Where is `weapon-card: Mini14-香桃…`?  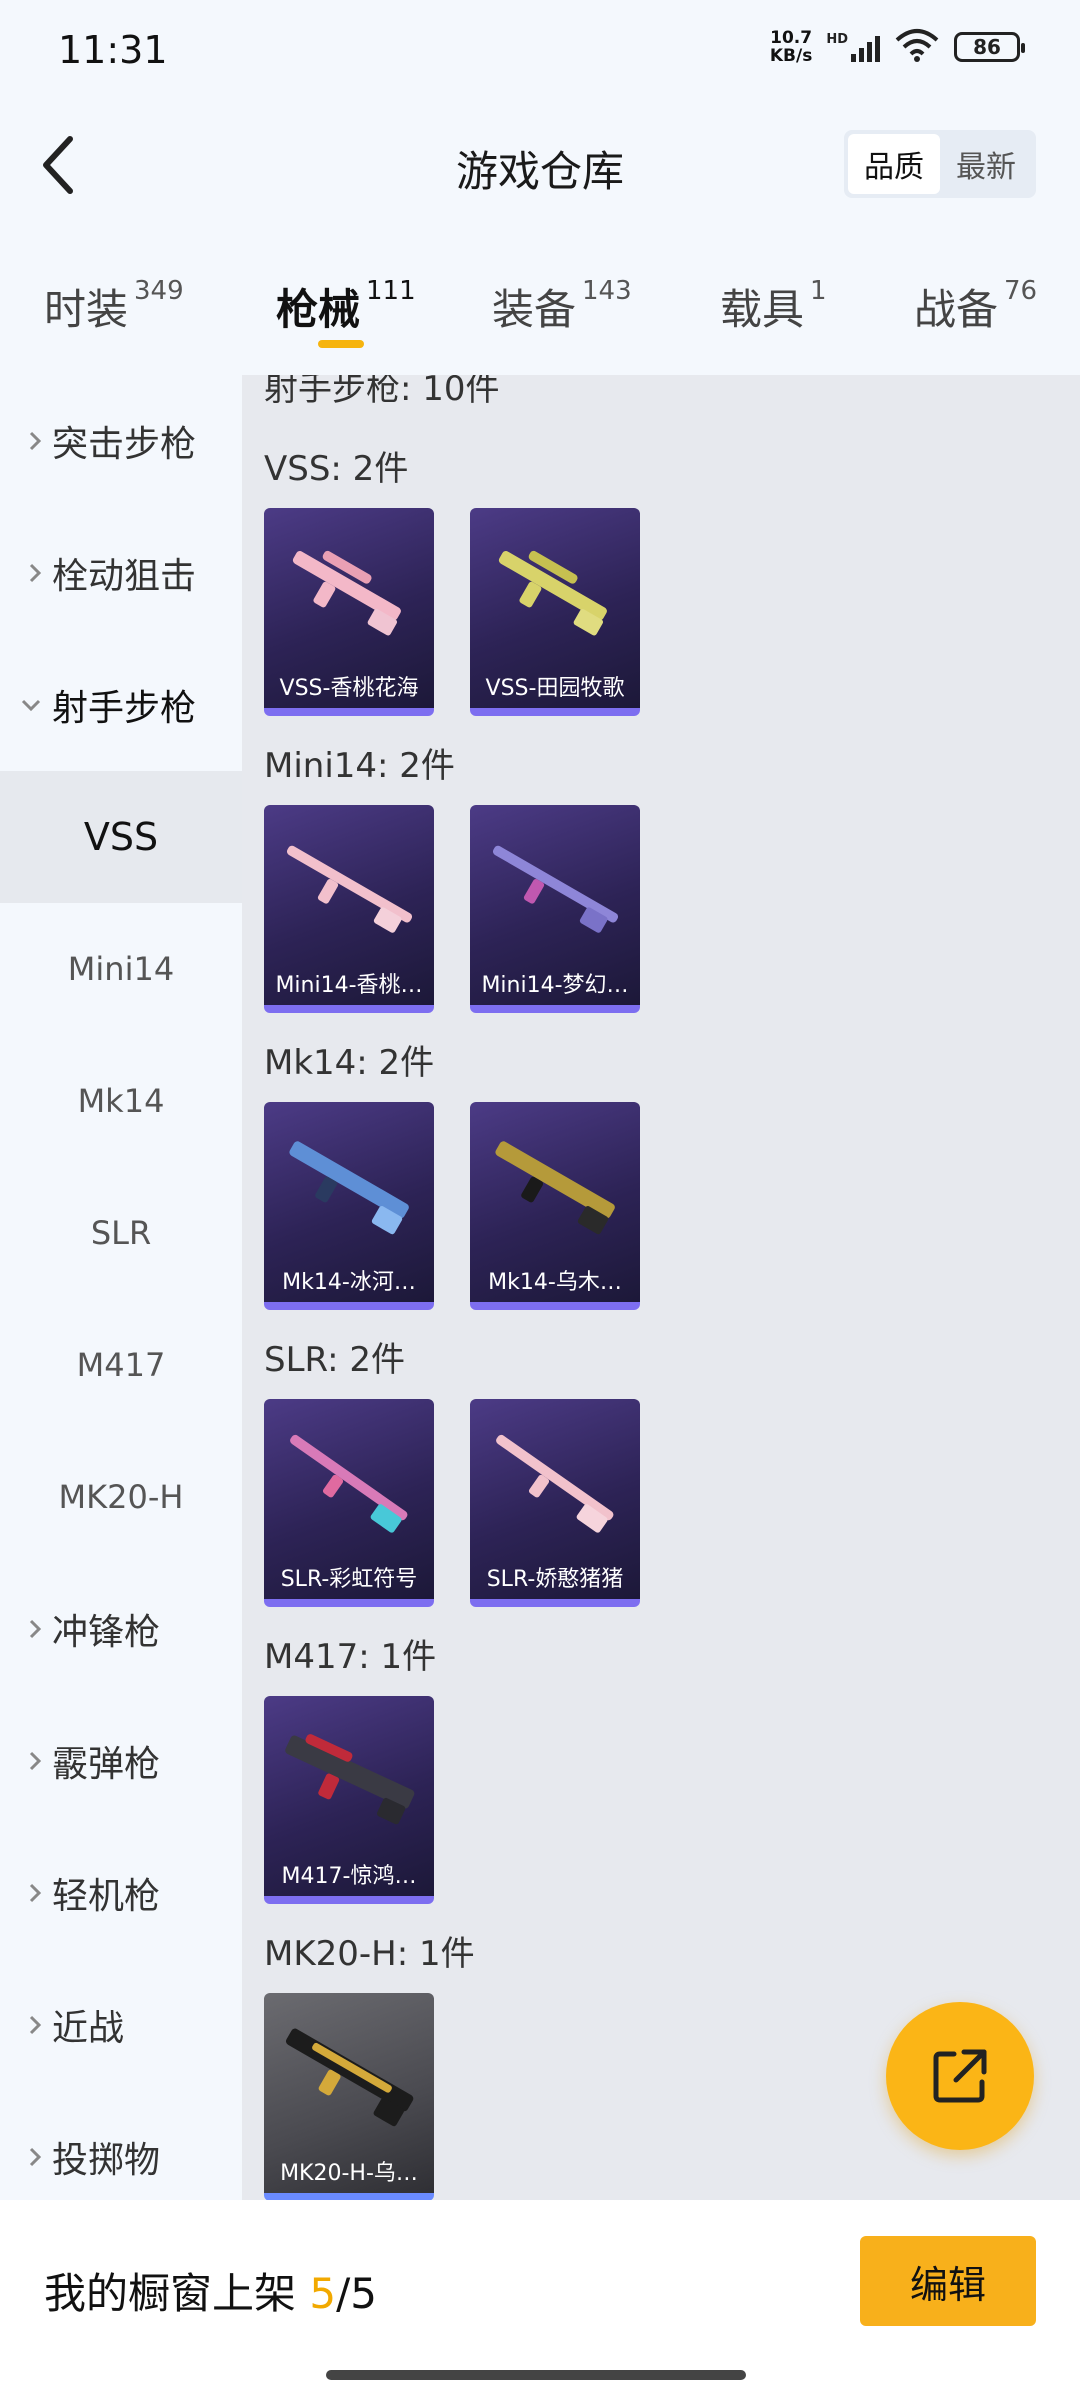
weapon-card: Mini14-香桃… is located at coordinates (349, 909).